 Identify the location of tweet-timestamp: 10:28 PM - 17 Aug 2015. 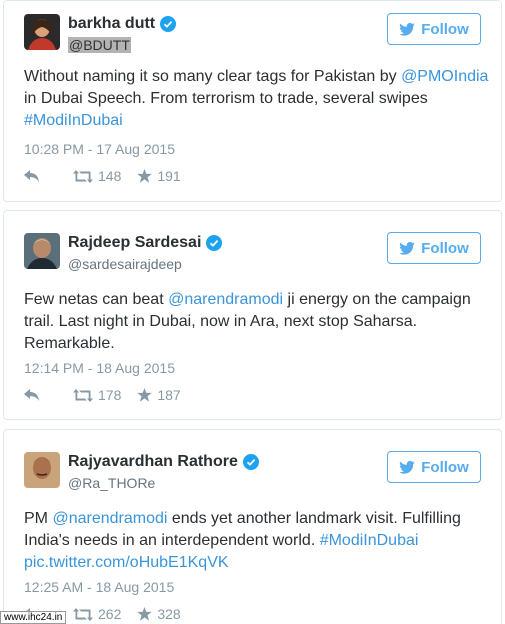
(99, 149).